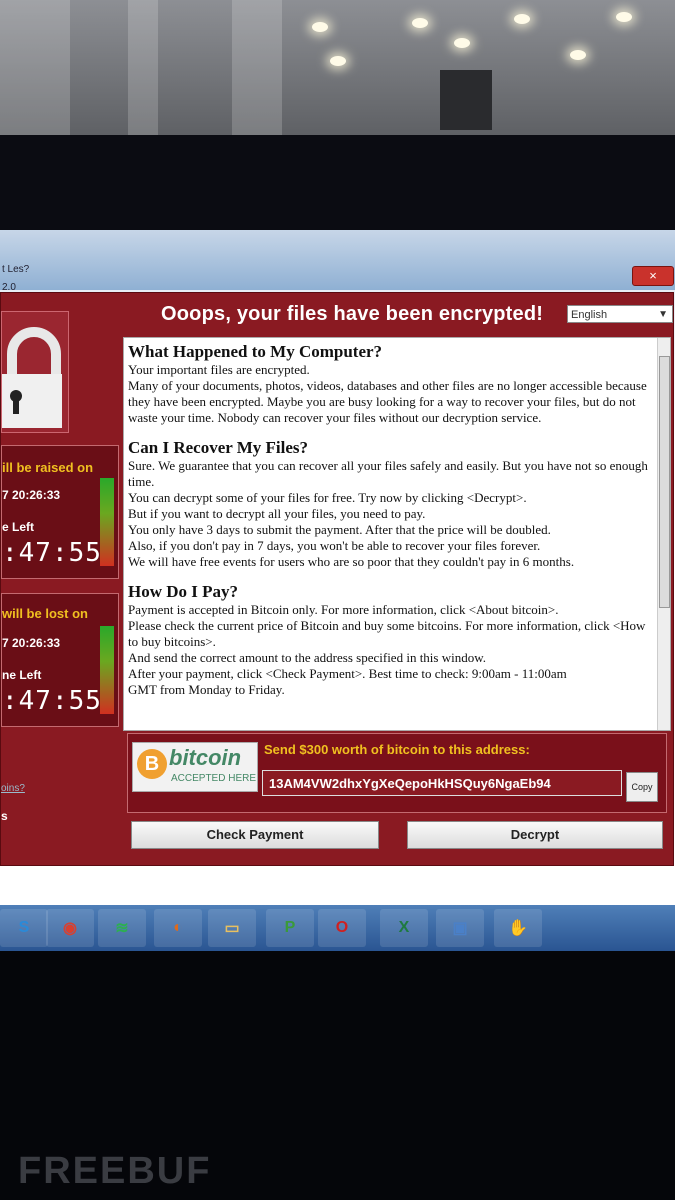 This screenshot has height=1200, width=675. I want to click on taskbar-item: ◐, so click(178, 928).